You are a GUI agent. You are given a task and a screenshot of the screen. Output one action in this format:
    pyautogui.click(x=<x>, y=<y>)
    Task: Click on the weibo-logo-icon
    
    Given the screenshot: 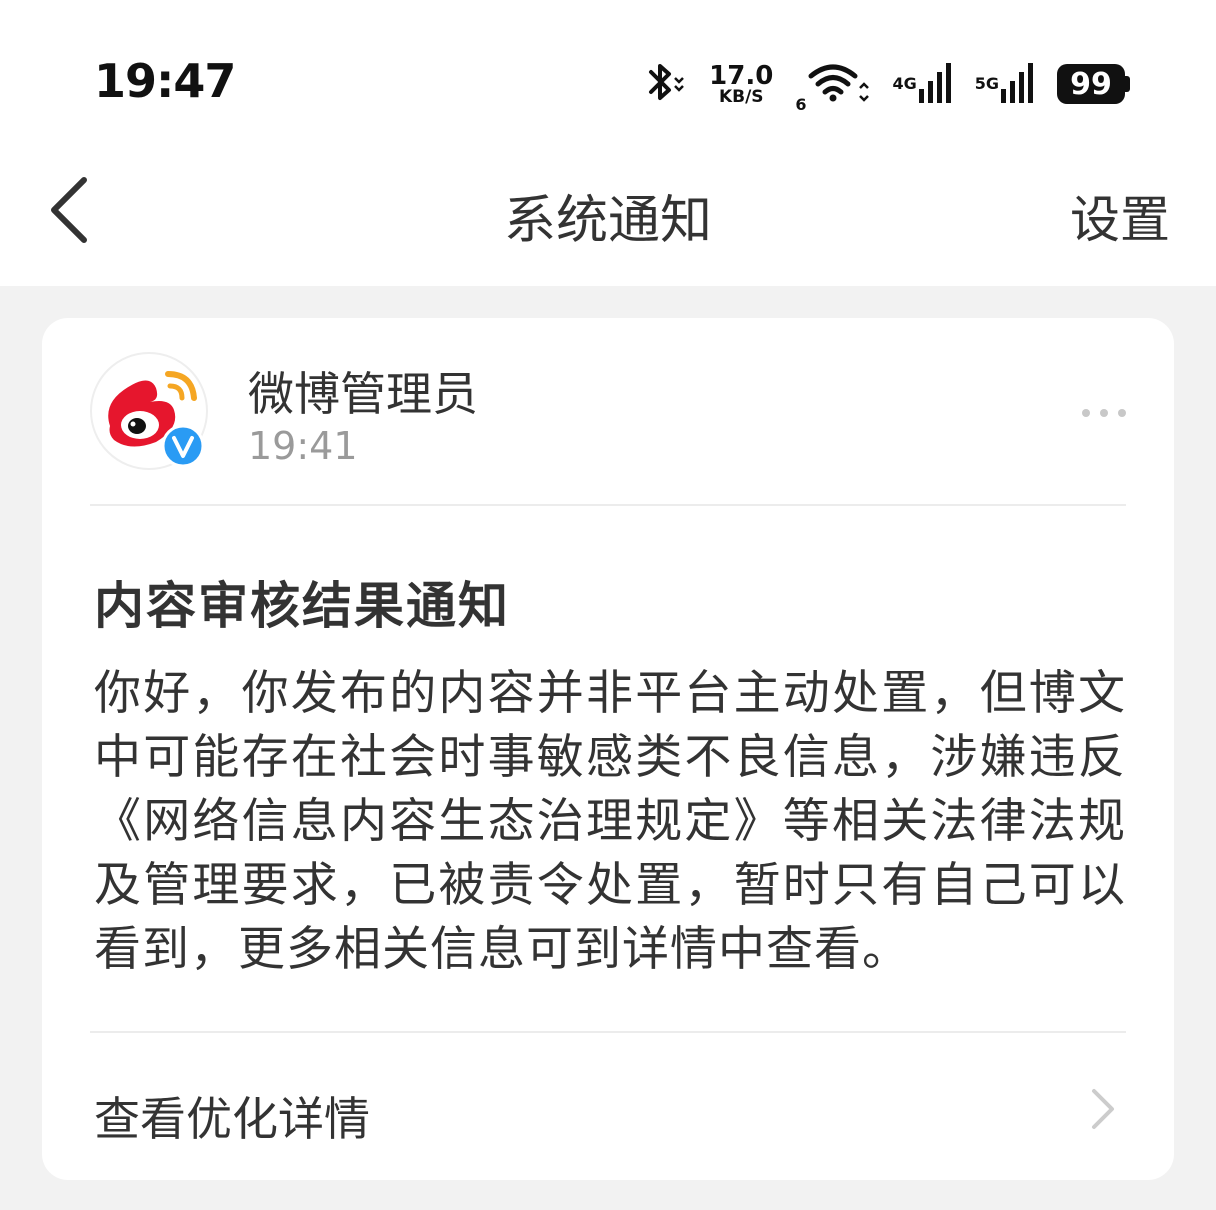 What is the action you would take?
    pyautogui.click(x=149, y=411)
    